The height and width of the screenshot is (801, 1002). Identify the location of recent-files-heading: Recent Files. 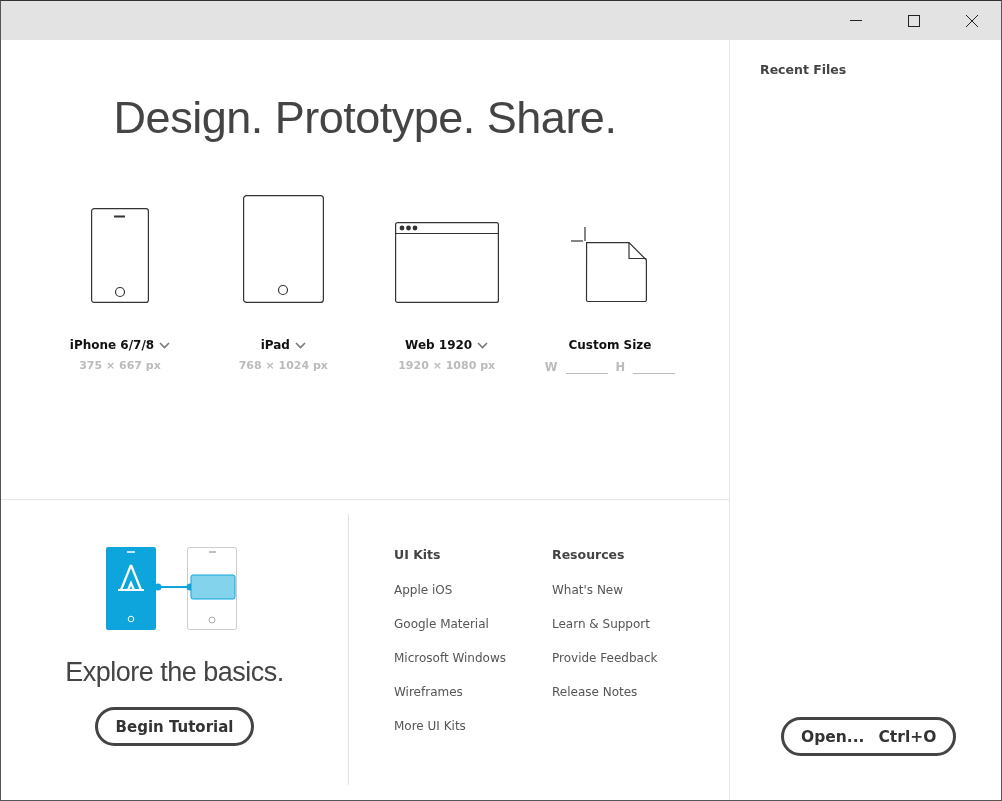
(803, 69).